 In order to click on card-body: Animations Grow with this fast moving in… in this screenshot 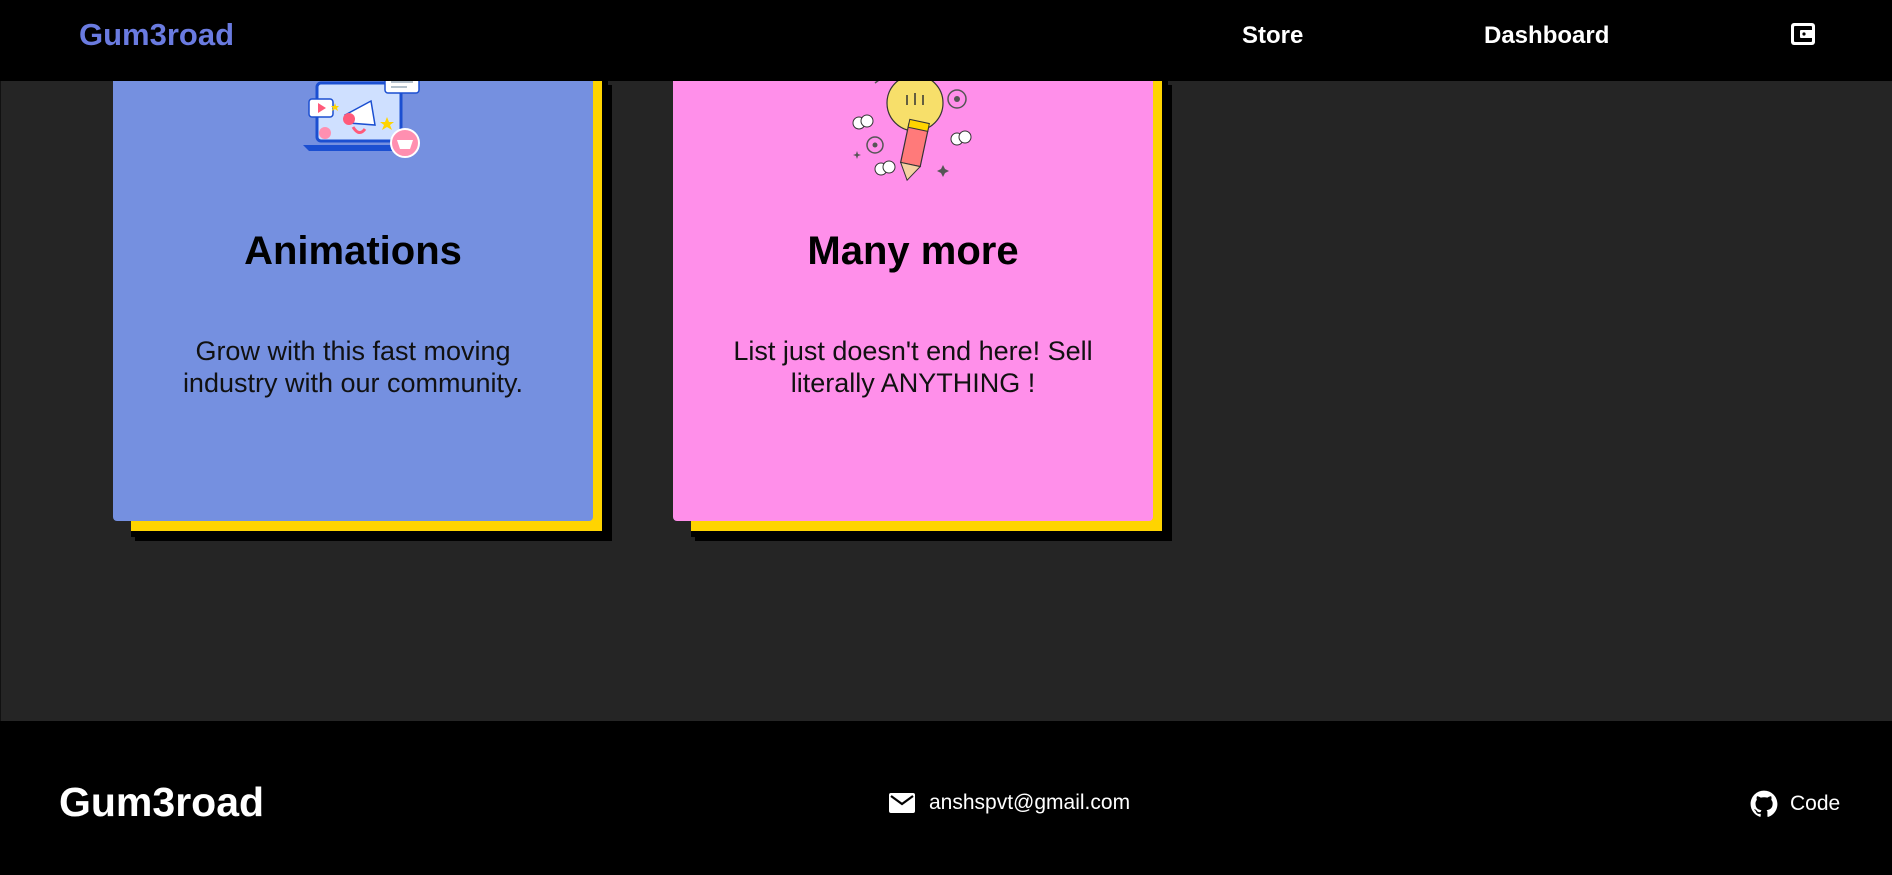, I will do `click(353, 297)`.